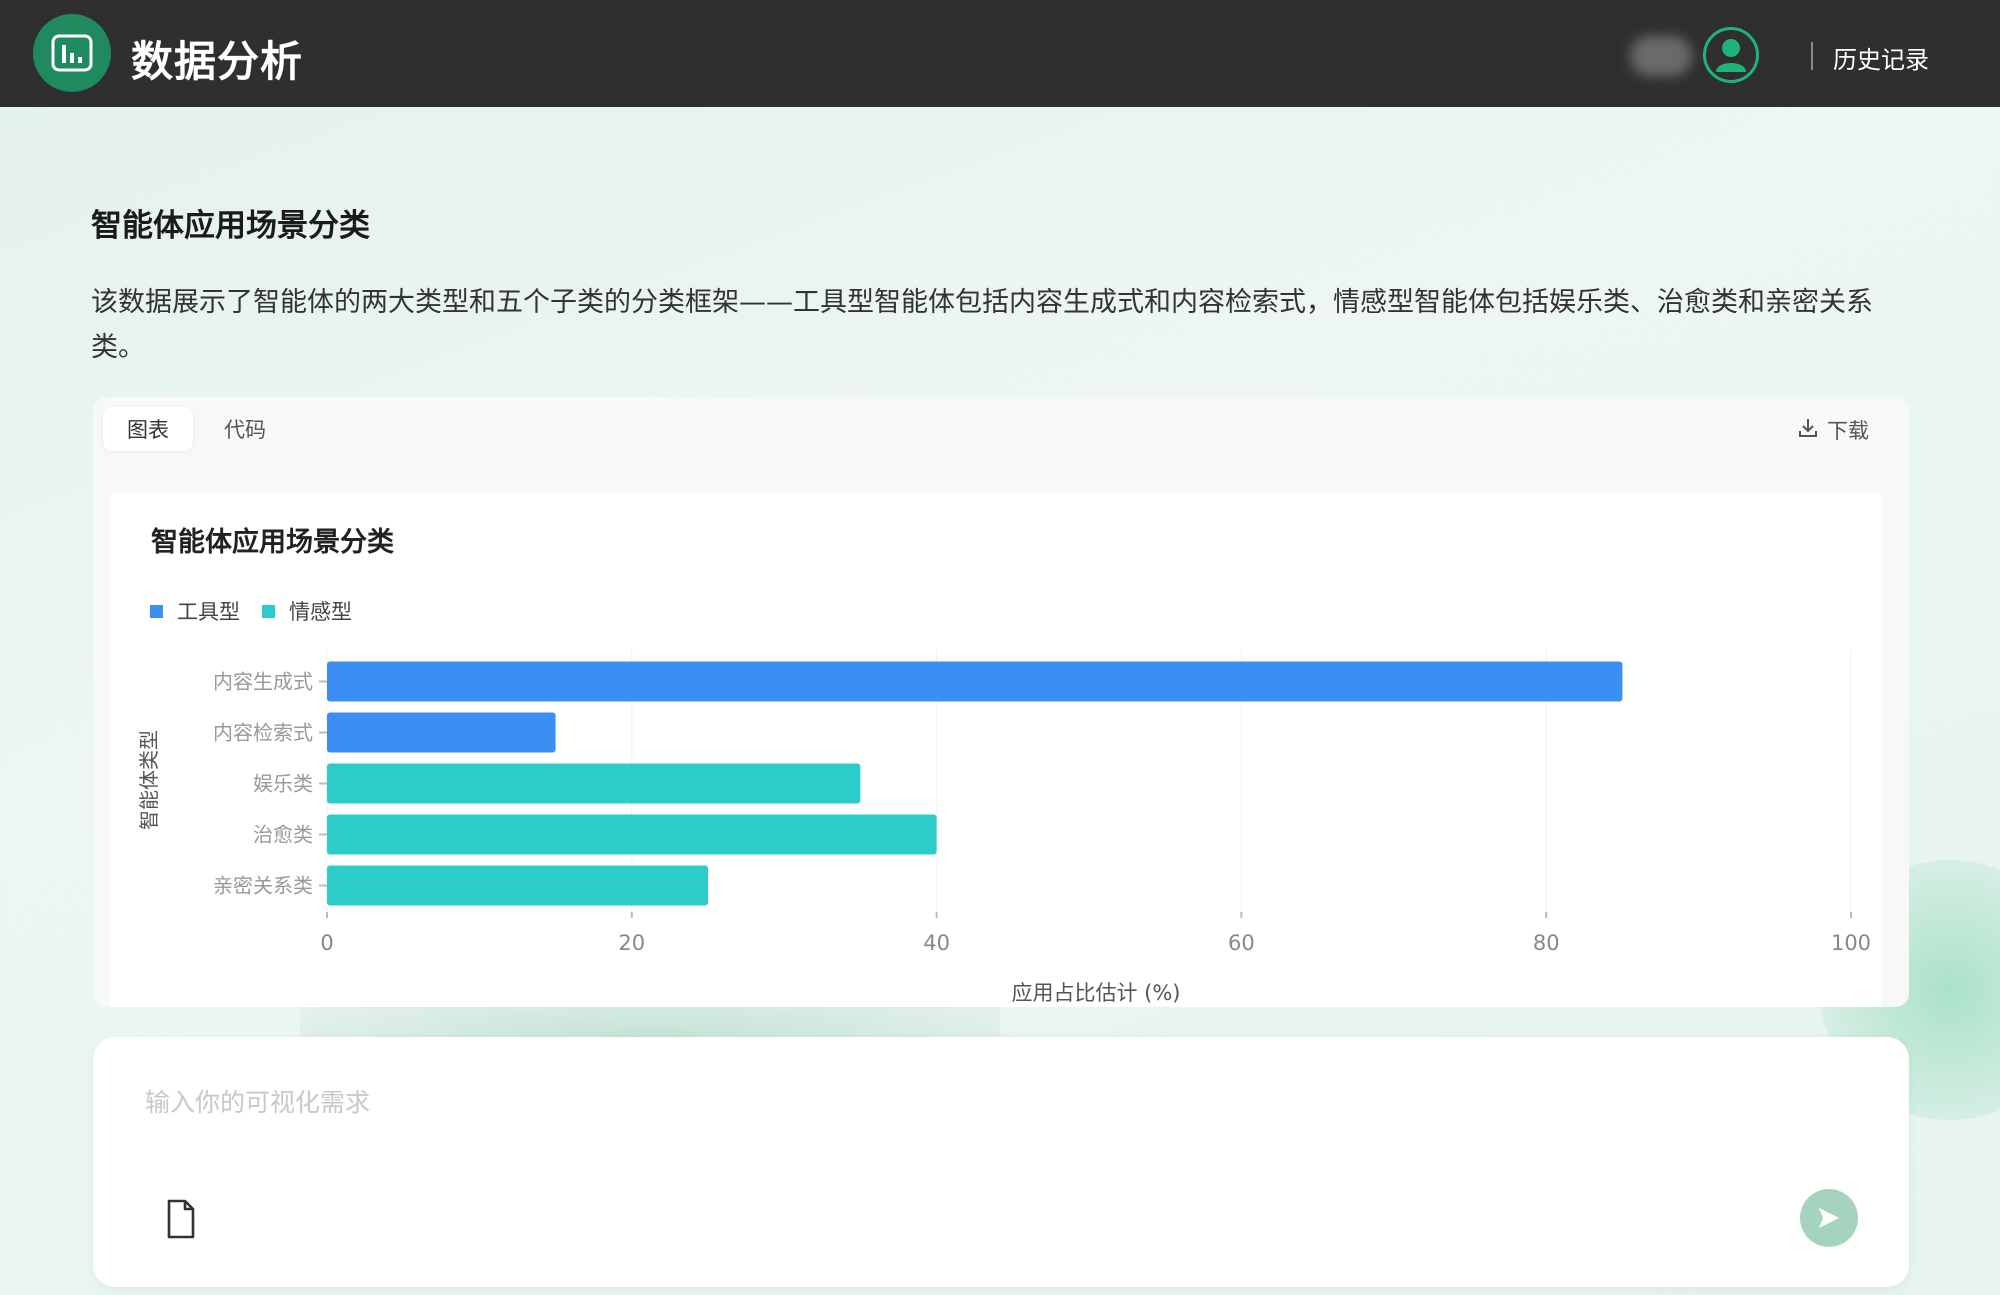 Image resolution: width=2000 pixels, height=1295 pixels. What do you see at coordinates (995, 1102) in the screenshot?
I see `visualization-request-input` at bounding box center [995, 1102].